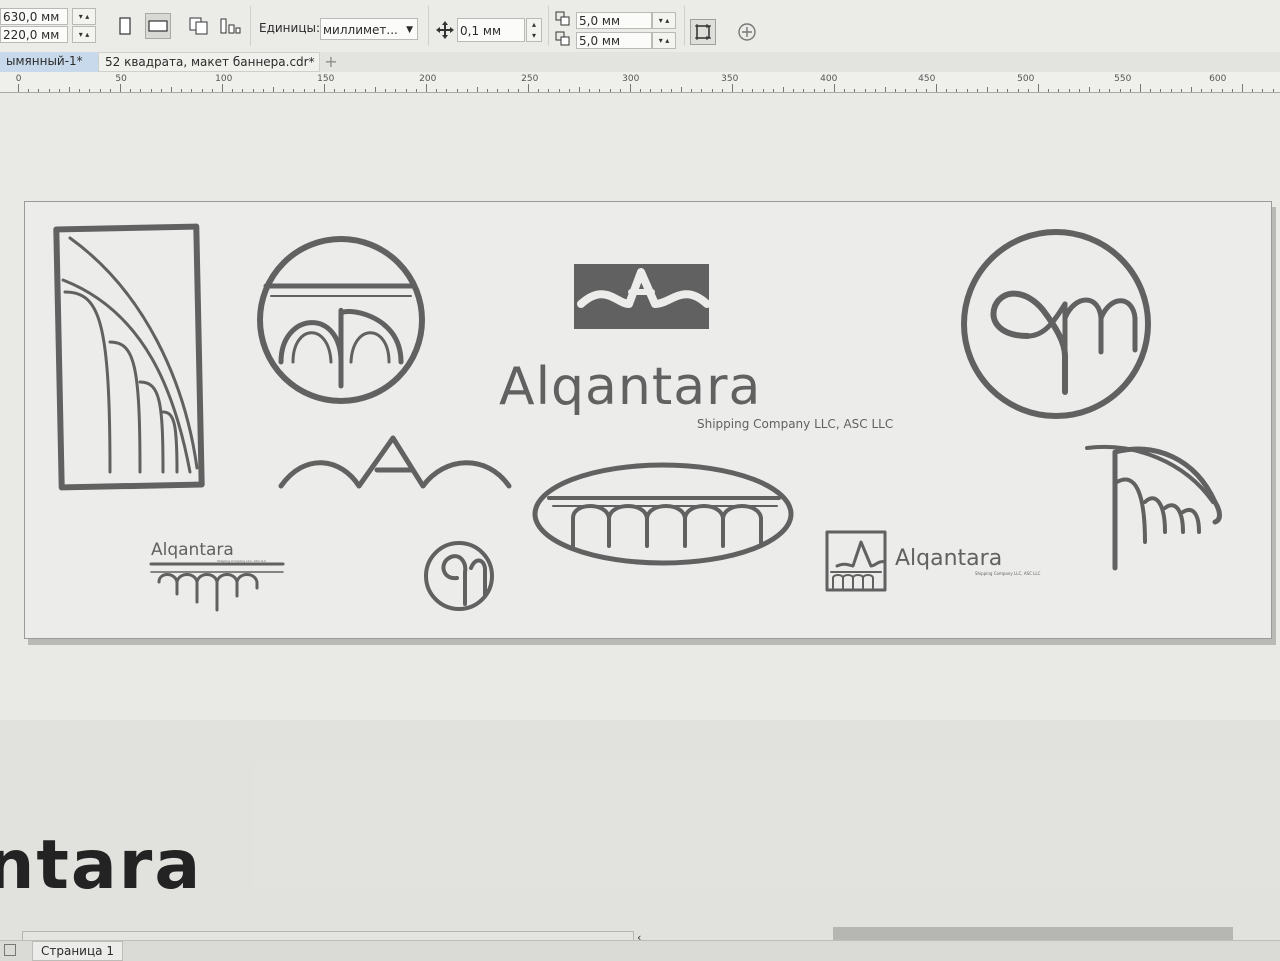 This screenshot has width=1280, height=961. What do you see at coordinates (101, 866) in the screenshot?
I see `canvas-brand-text: ntara` at bounding box center [101, 866].